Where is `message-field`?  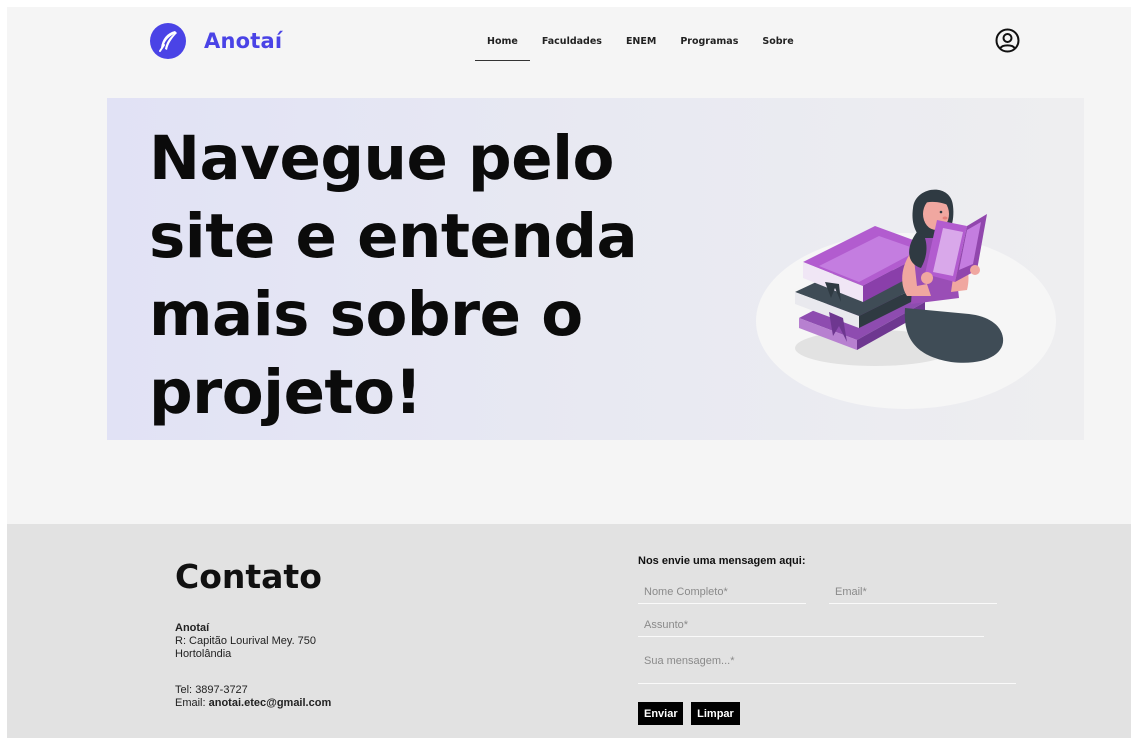
message-field is located at coordinates (827, 665).